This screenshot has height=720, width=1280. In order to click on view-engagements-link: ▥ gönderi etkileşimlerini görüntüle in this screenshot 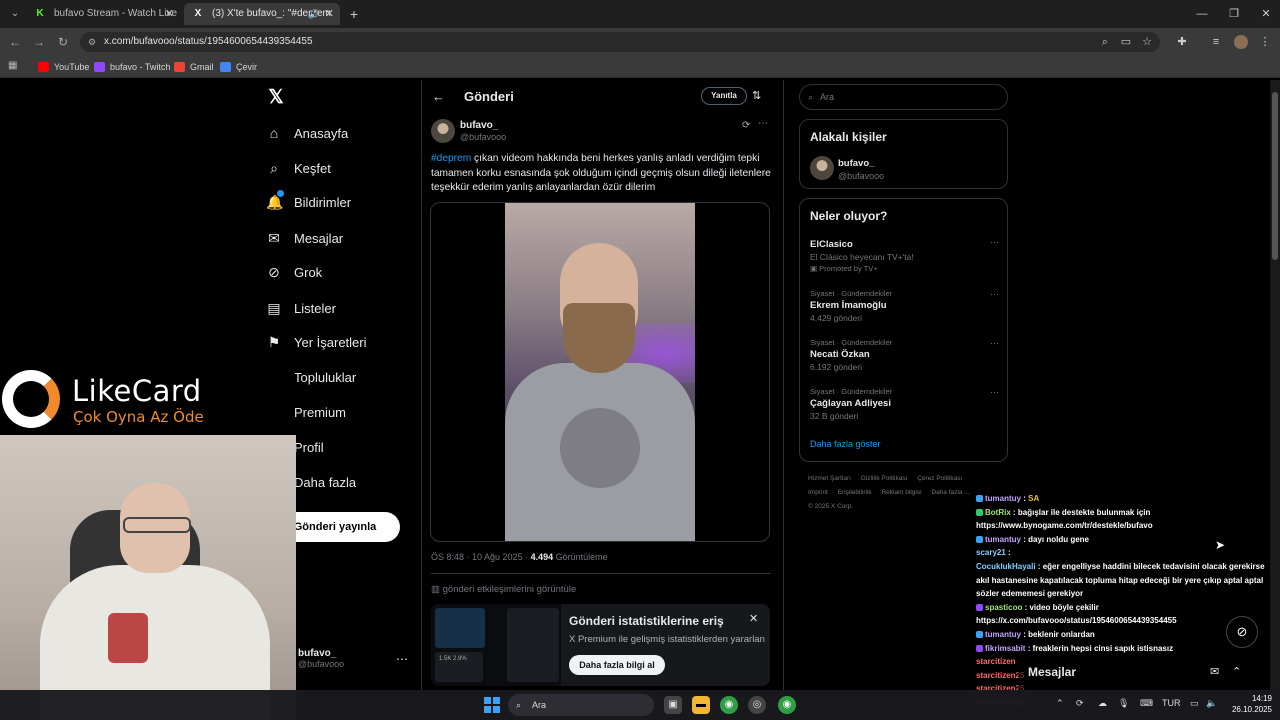, I will do `click(503, 589)`.